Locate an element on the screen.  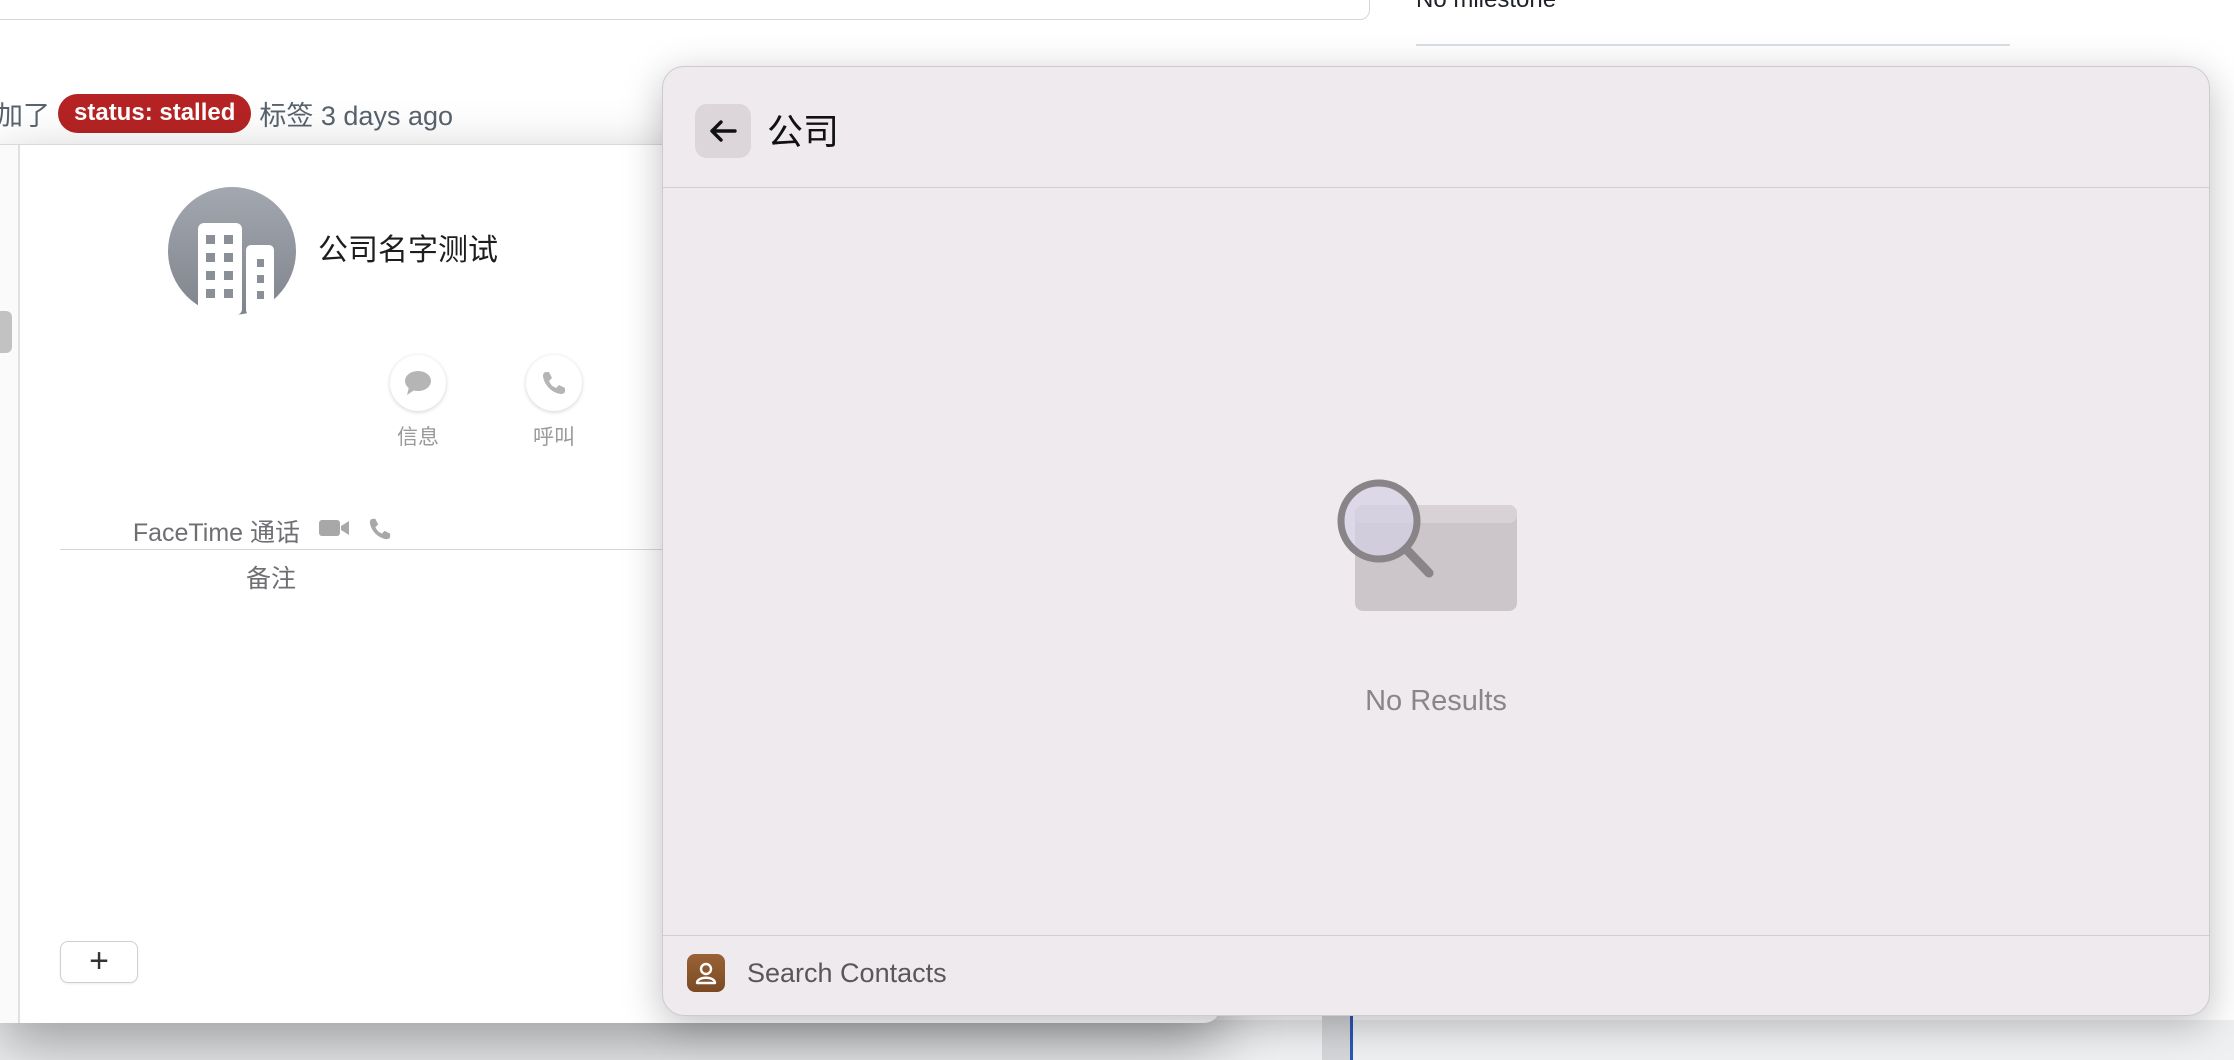
call-label: 呼叫 is located at coordinates (554, 437).